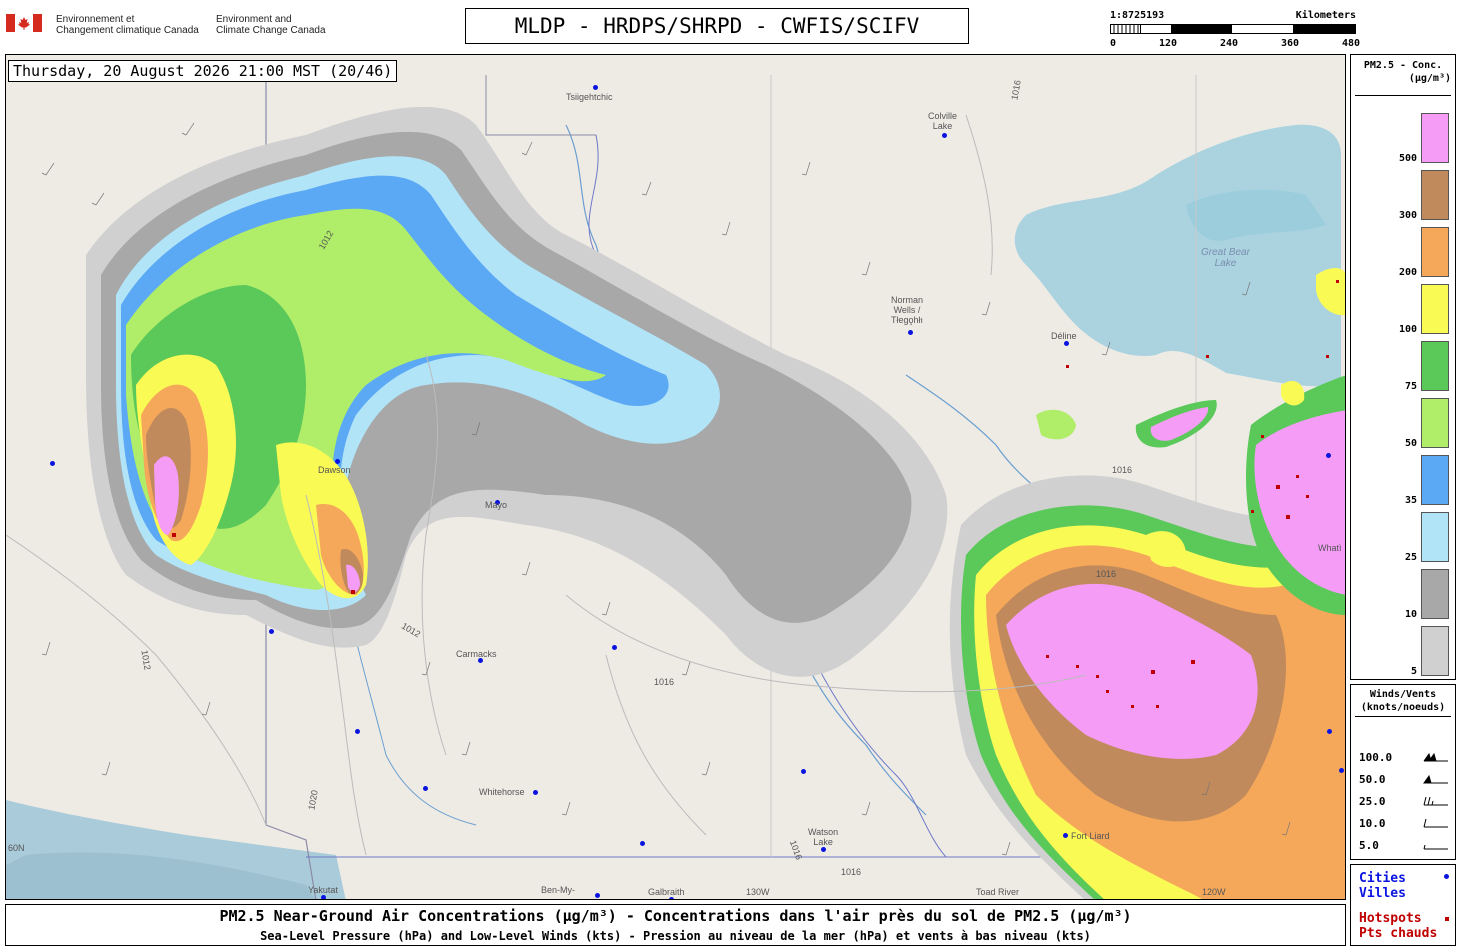 Image resolution: width=1460 pixels, height=950 pixels. Describe the element at coordinates (1407, 215) in the screenshot. I see `legend-swatch-label: 300` at that location.